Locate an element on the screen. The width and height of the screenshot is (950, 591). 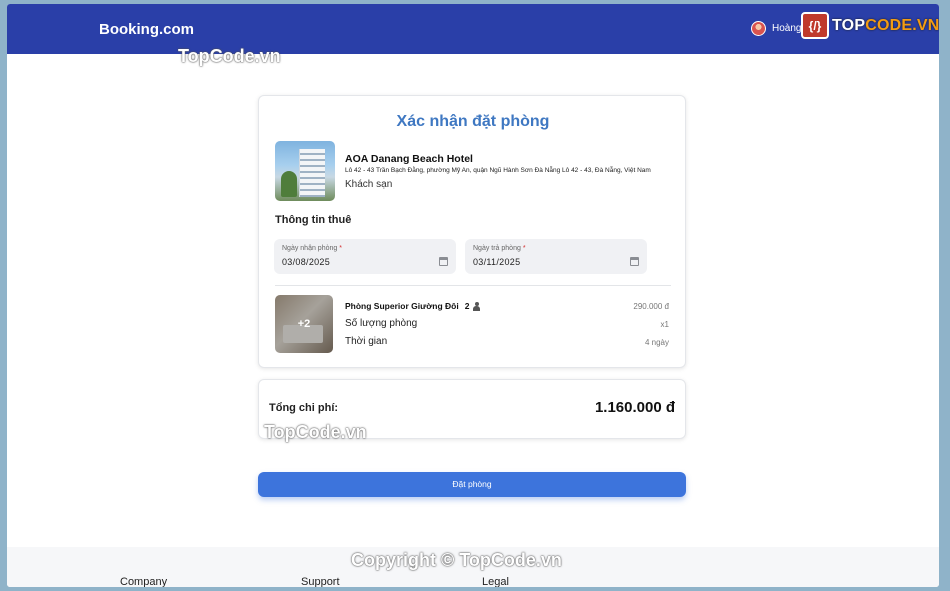
room-image: +2 is located at coordinates (304, 324).